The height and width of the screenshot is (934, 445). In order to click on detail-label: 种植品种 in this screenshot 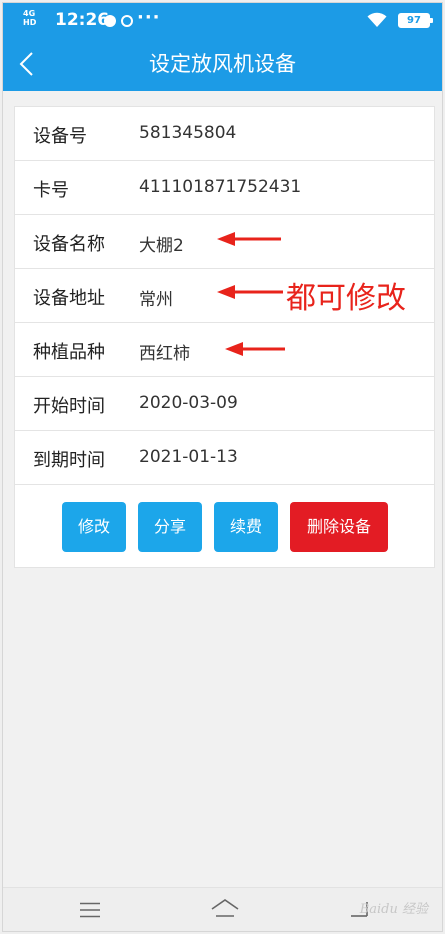, I will do `click(69, 352)`.